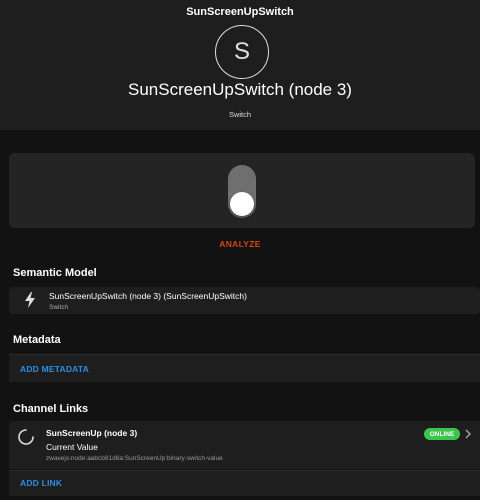 This screenshot has height=500, width=480. What do you see at coordinates (240, 12) in the screenshot?
I see `toolbar-title: SunScreenUpSwitch` at bounding box center [240, 12].